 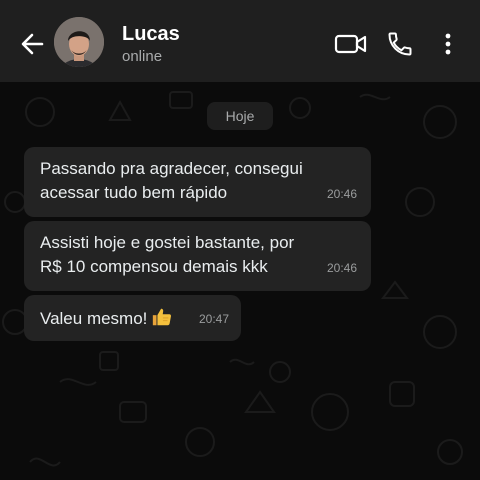 What do you see at coordinates (400, 44) in the screenshot?
I see `phone-call-icon` at bounding box center [400, 44].